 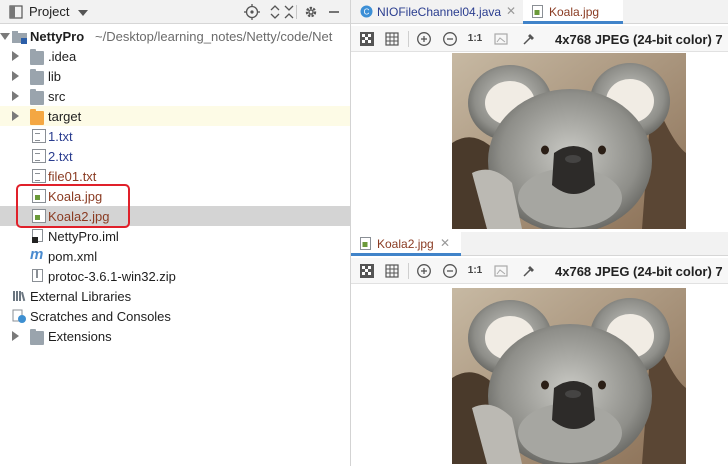 I want to click on tree-item-external-libraries: External Libraries, so click(x=175, y=296).